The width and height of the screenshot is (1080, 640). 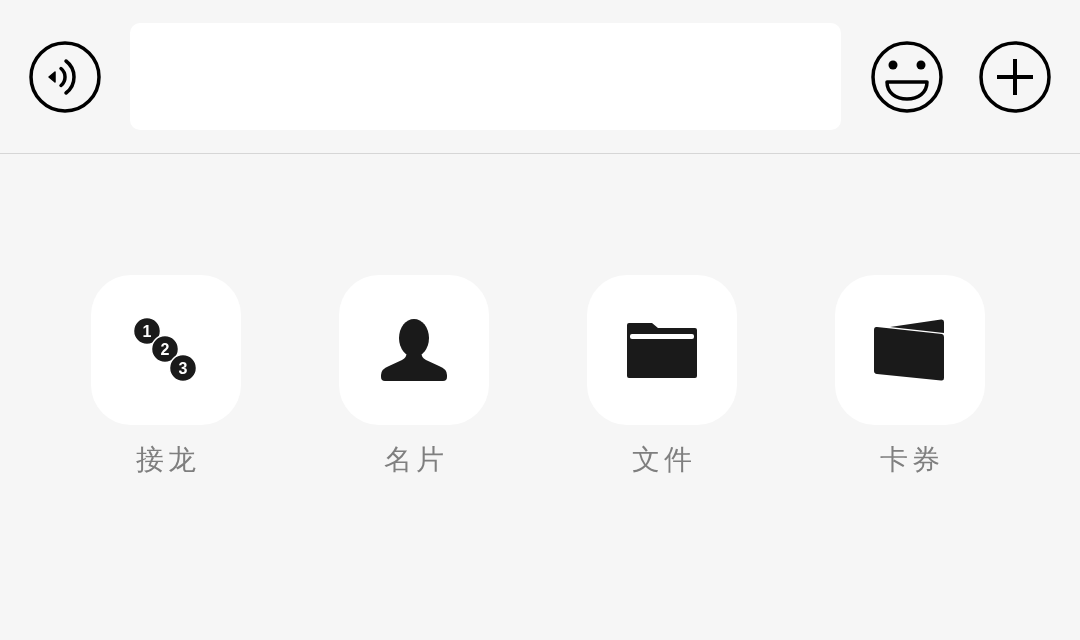 I want to click on feature-label: 名片, so click(x=415, y=460).